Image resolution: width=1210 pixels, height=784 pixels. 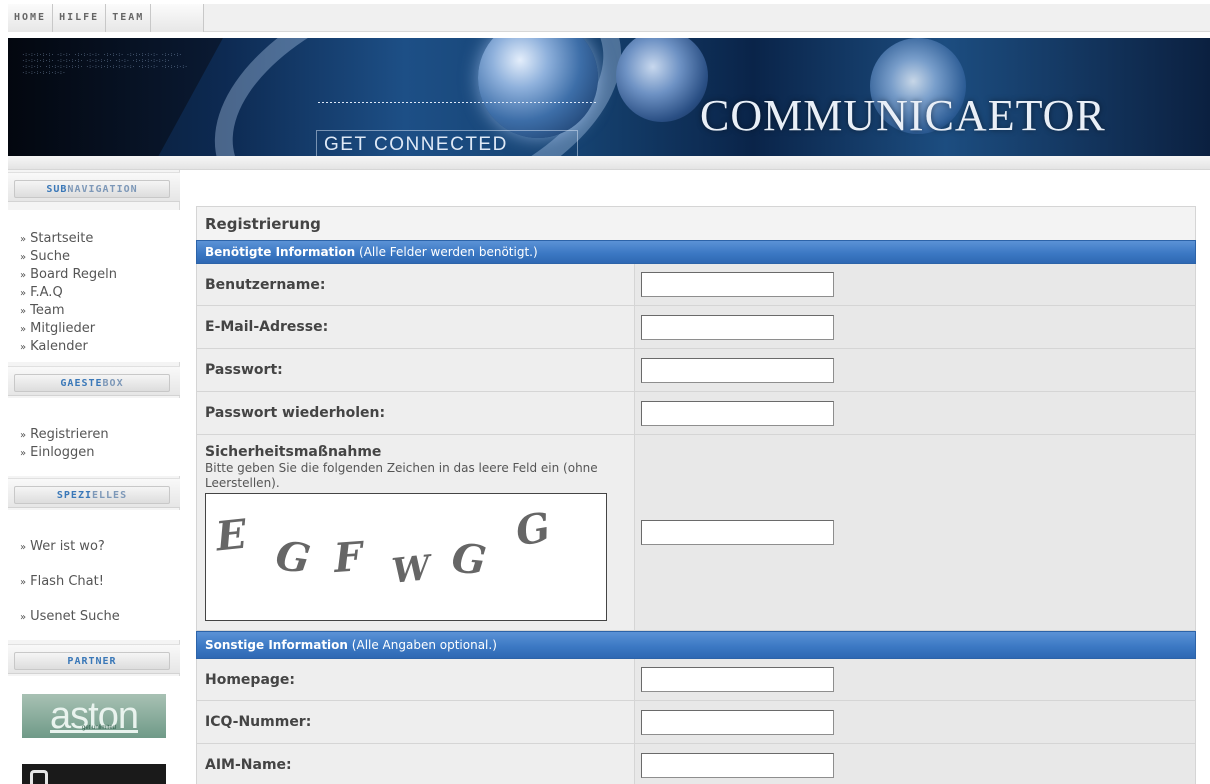 I want to click on captcha-char: W, so click(x=411, y=570).